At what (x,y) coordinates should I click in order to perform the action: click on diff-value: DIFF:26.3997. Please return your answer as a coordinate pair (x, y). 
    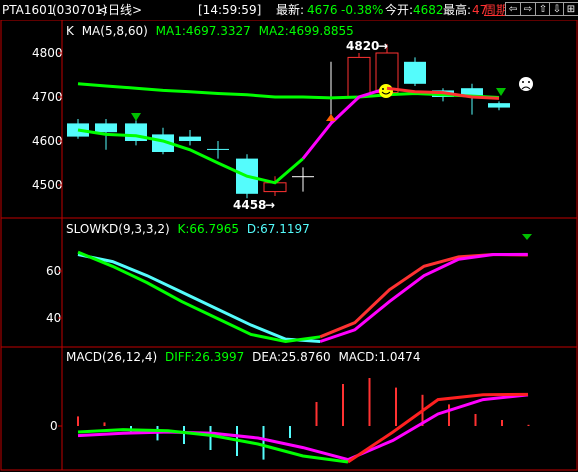
    Looking at the image, I should click on (204, 357).